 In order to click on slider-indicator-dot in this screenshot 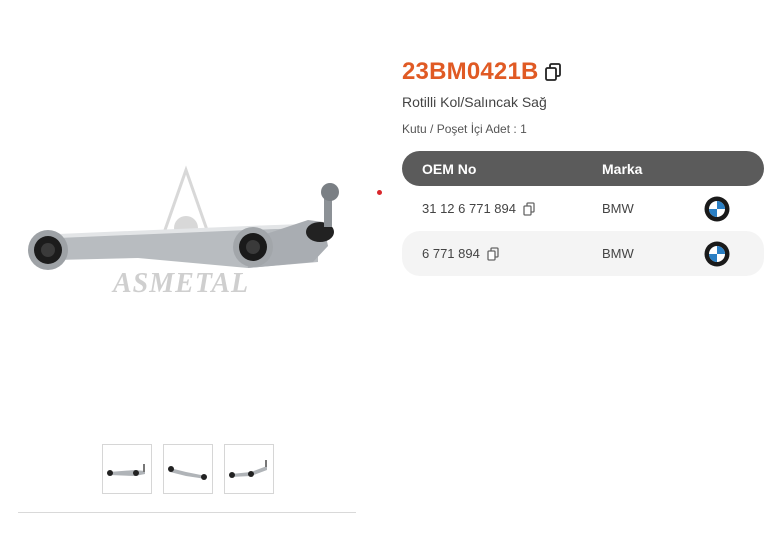, I will do `click(379, 192)`.